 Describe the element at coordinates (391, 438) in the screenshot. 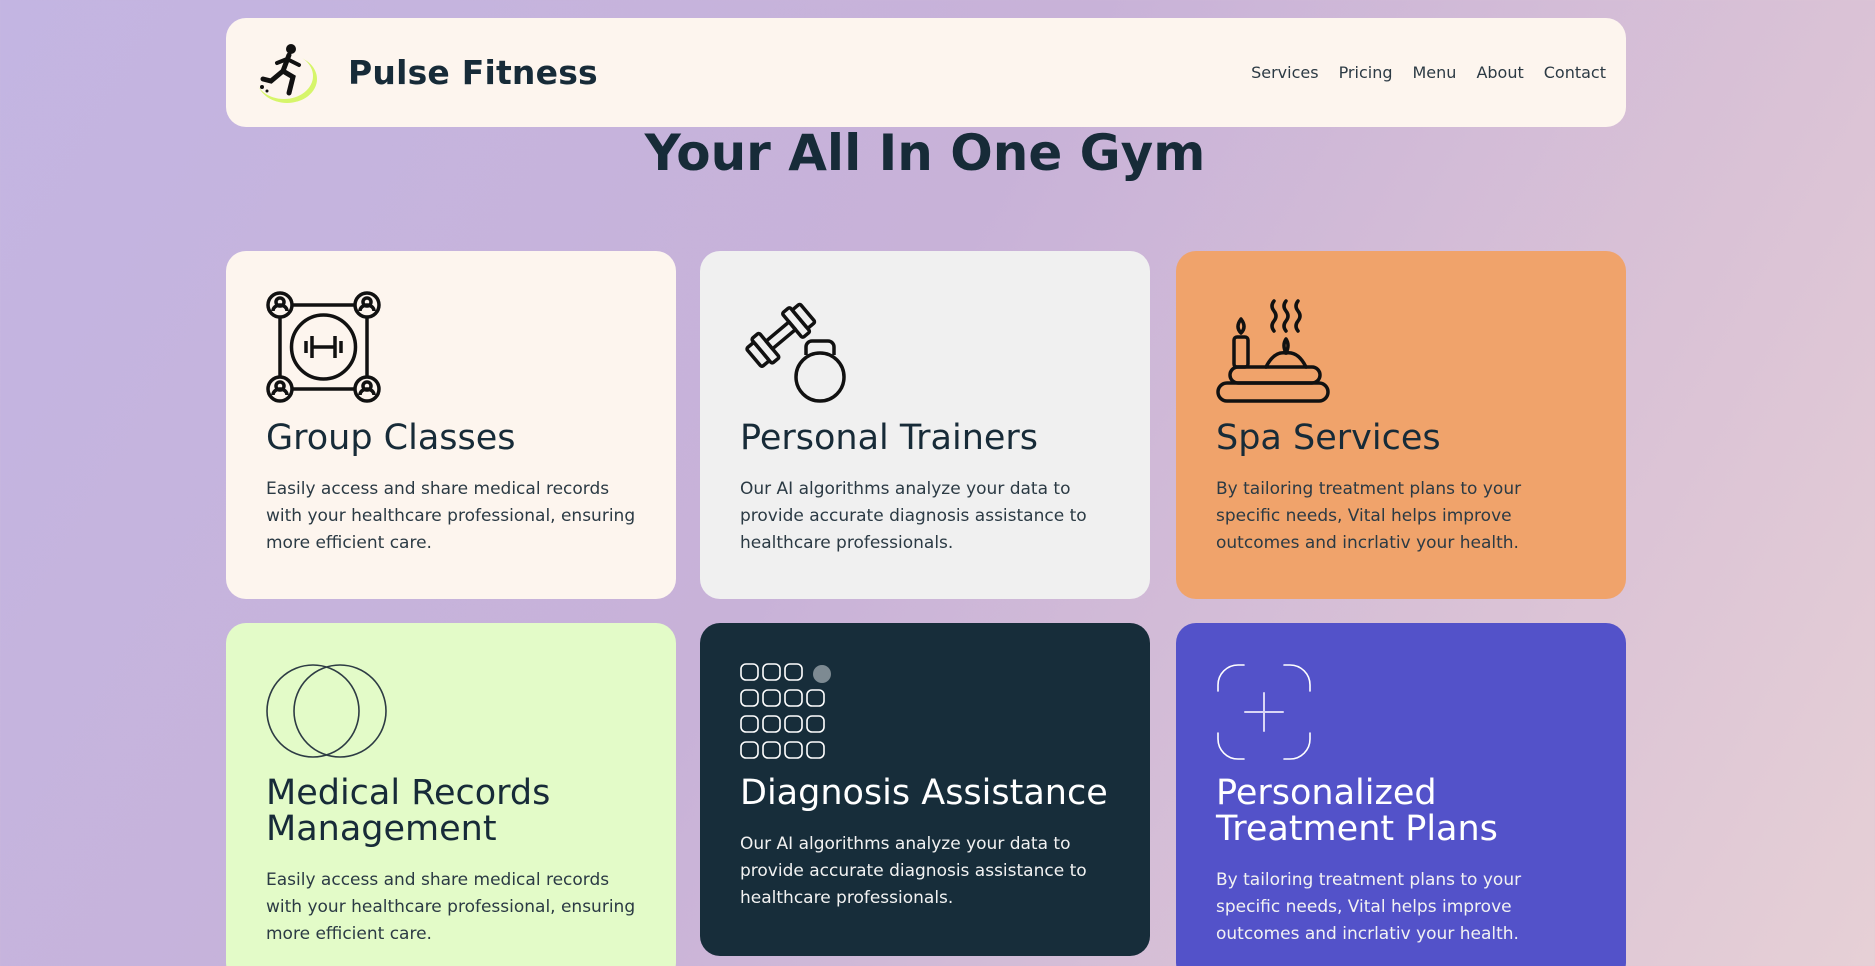

I see `card-title: Group Classes` at that location.